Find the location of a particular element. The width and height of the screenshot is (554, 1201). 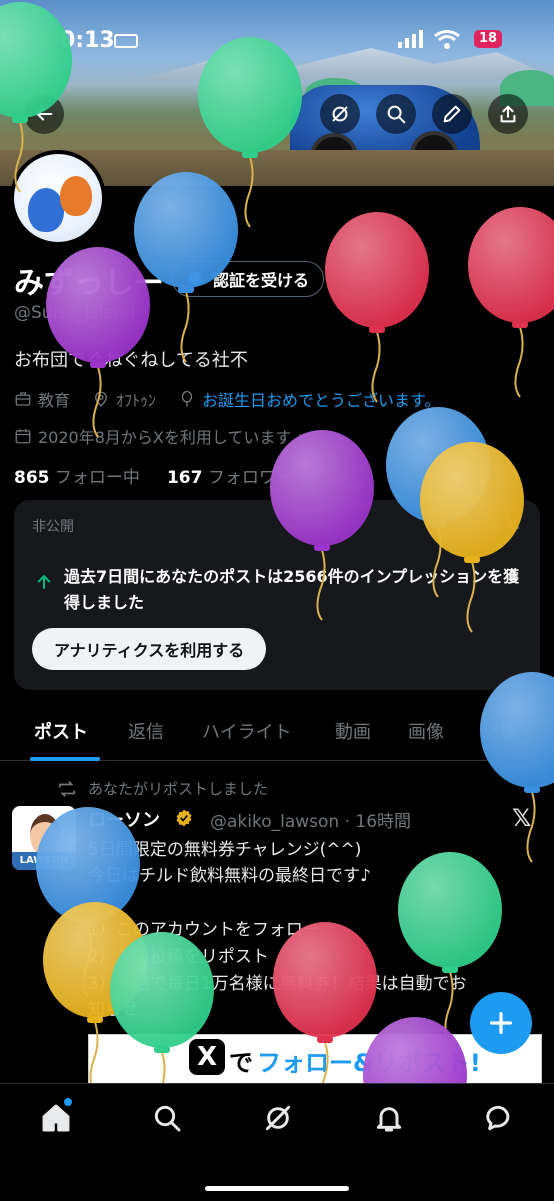

post-image: X で フォロー&リポスト! is located at coordinates (315, 1059).